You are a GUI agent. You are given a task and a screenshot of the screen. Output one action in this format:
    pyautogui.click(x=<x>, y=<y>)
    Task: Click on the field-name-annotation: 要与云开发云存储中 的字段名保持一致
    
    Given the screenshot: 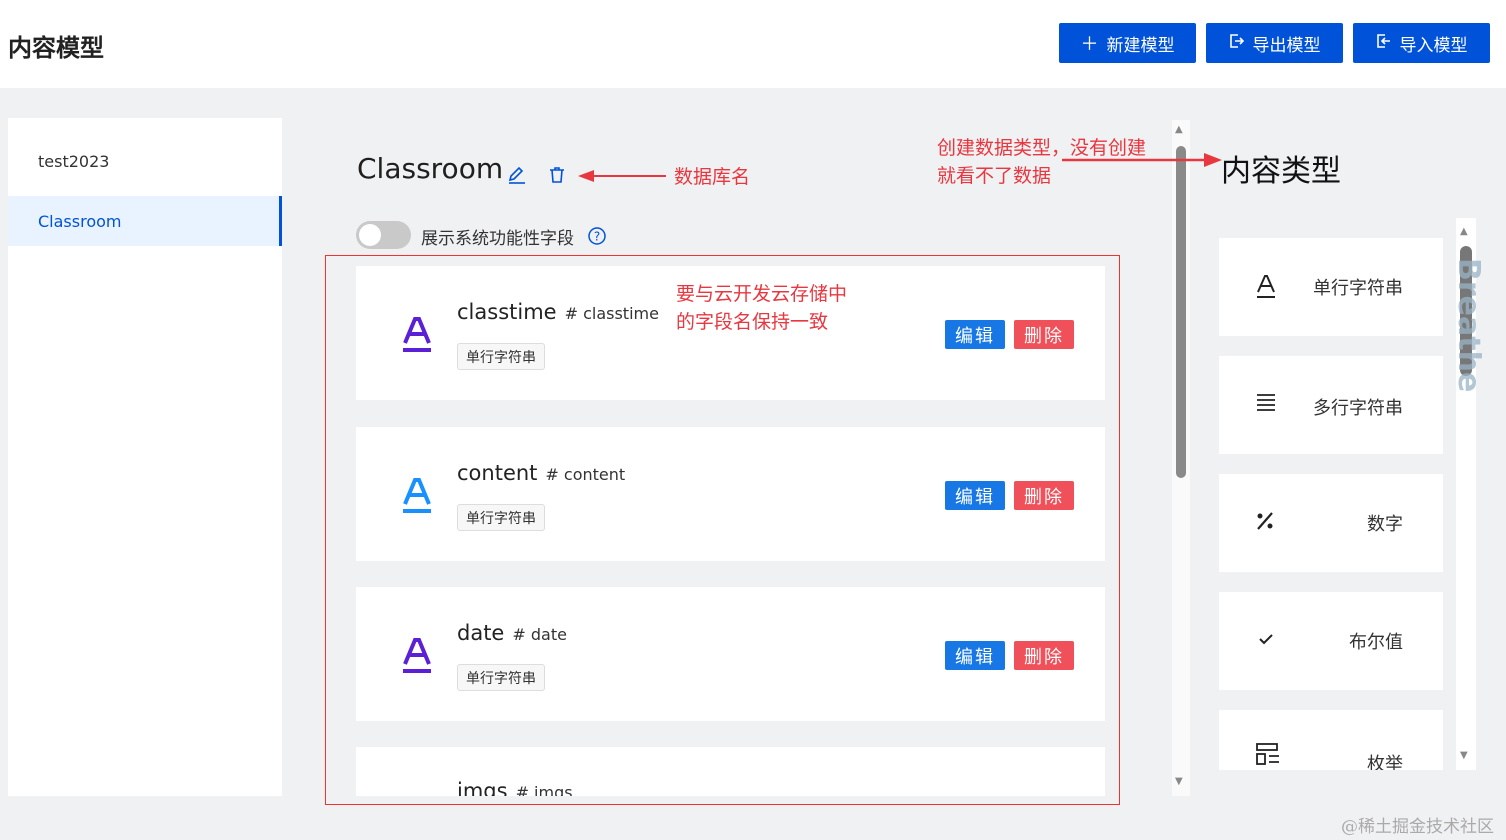 What is the action you would take?
    pyautogui.click(x=761, y=308)
    